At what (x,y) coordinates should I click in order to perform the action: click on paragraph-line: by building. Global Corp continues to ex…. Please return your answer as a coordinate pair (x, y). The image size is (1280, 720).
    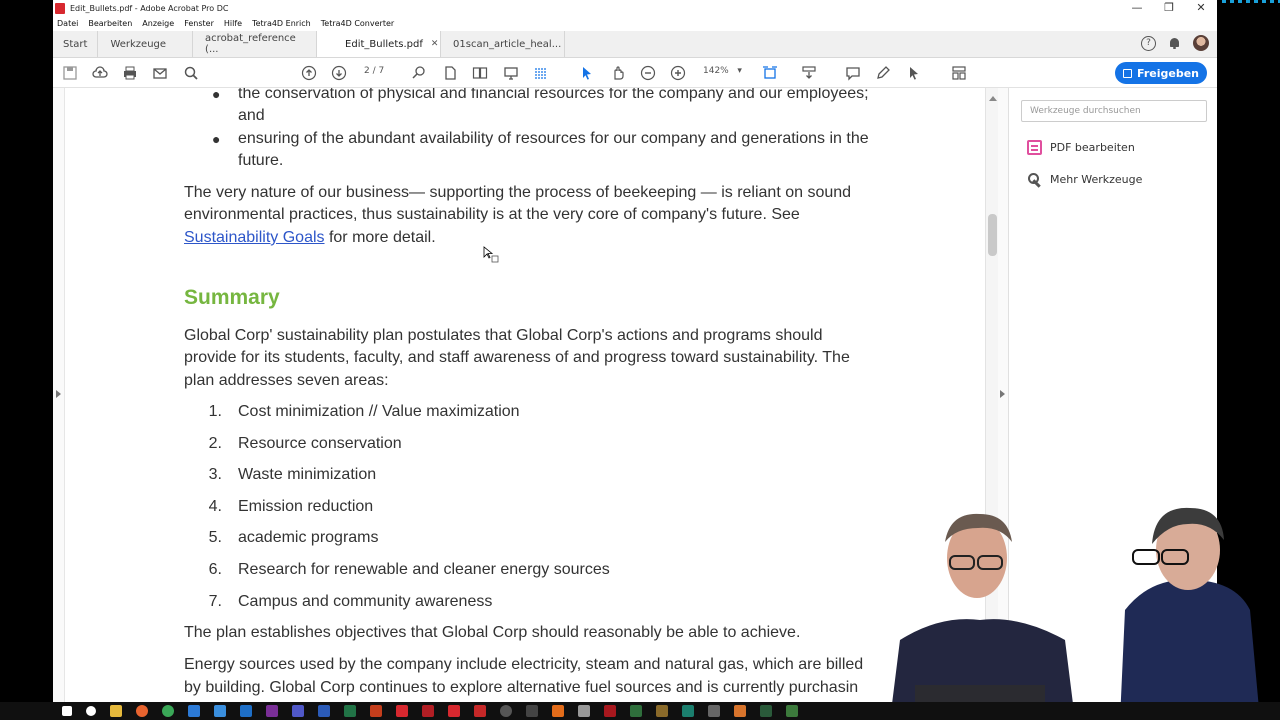
    Looking at the image, I should click on (521, 687).